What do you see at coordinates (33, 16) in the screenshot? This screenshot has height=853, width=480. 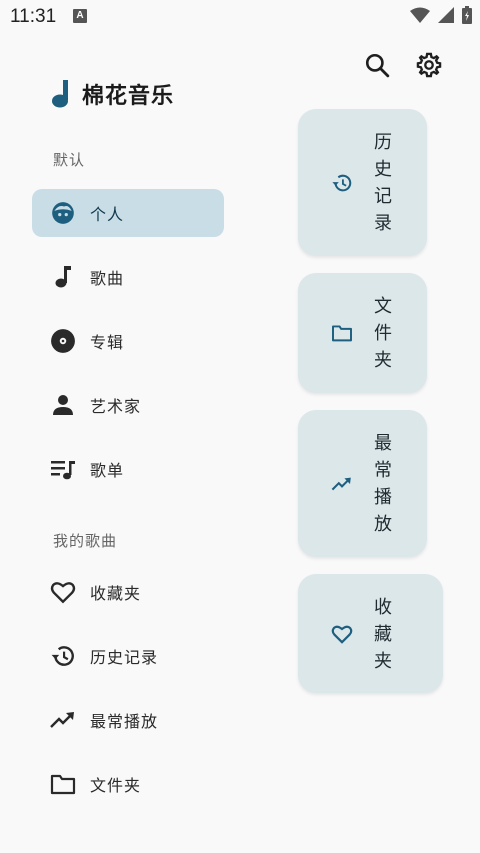 I see `status-time: 11:31` at bounding box center [33, 16].